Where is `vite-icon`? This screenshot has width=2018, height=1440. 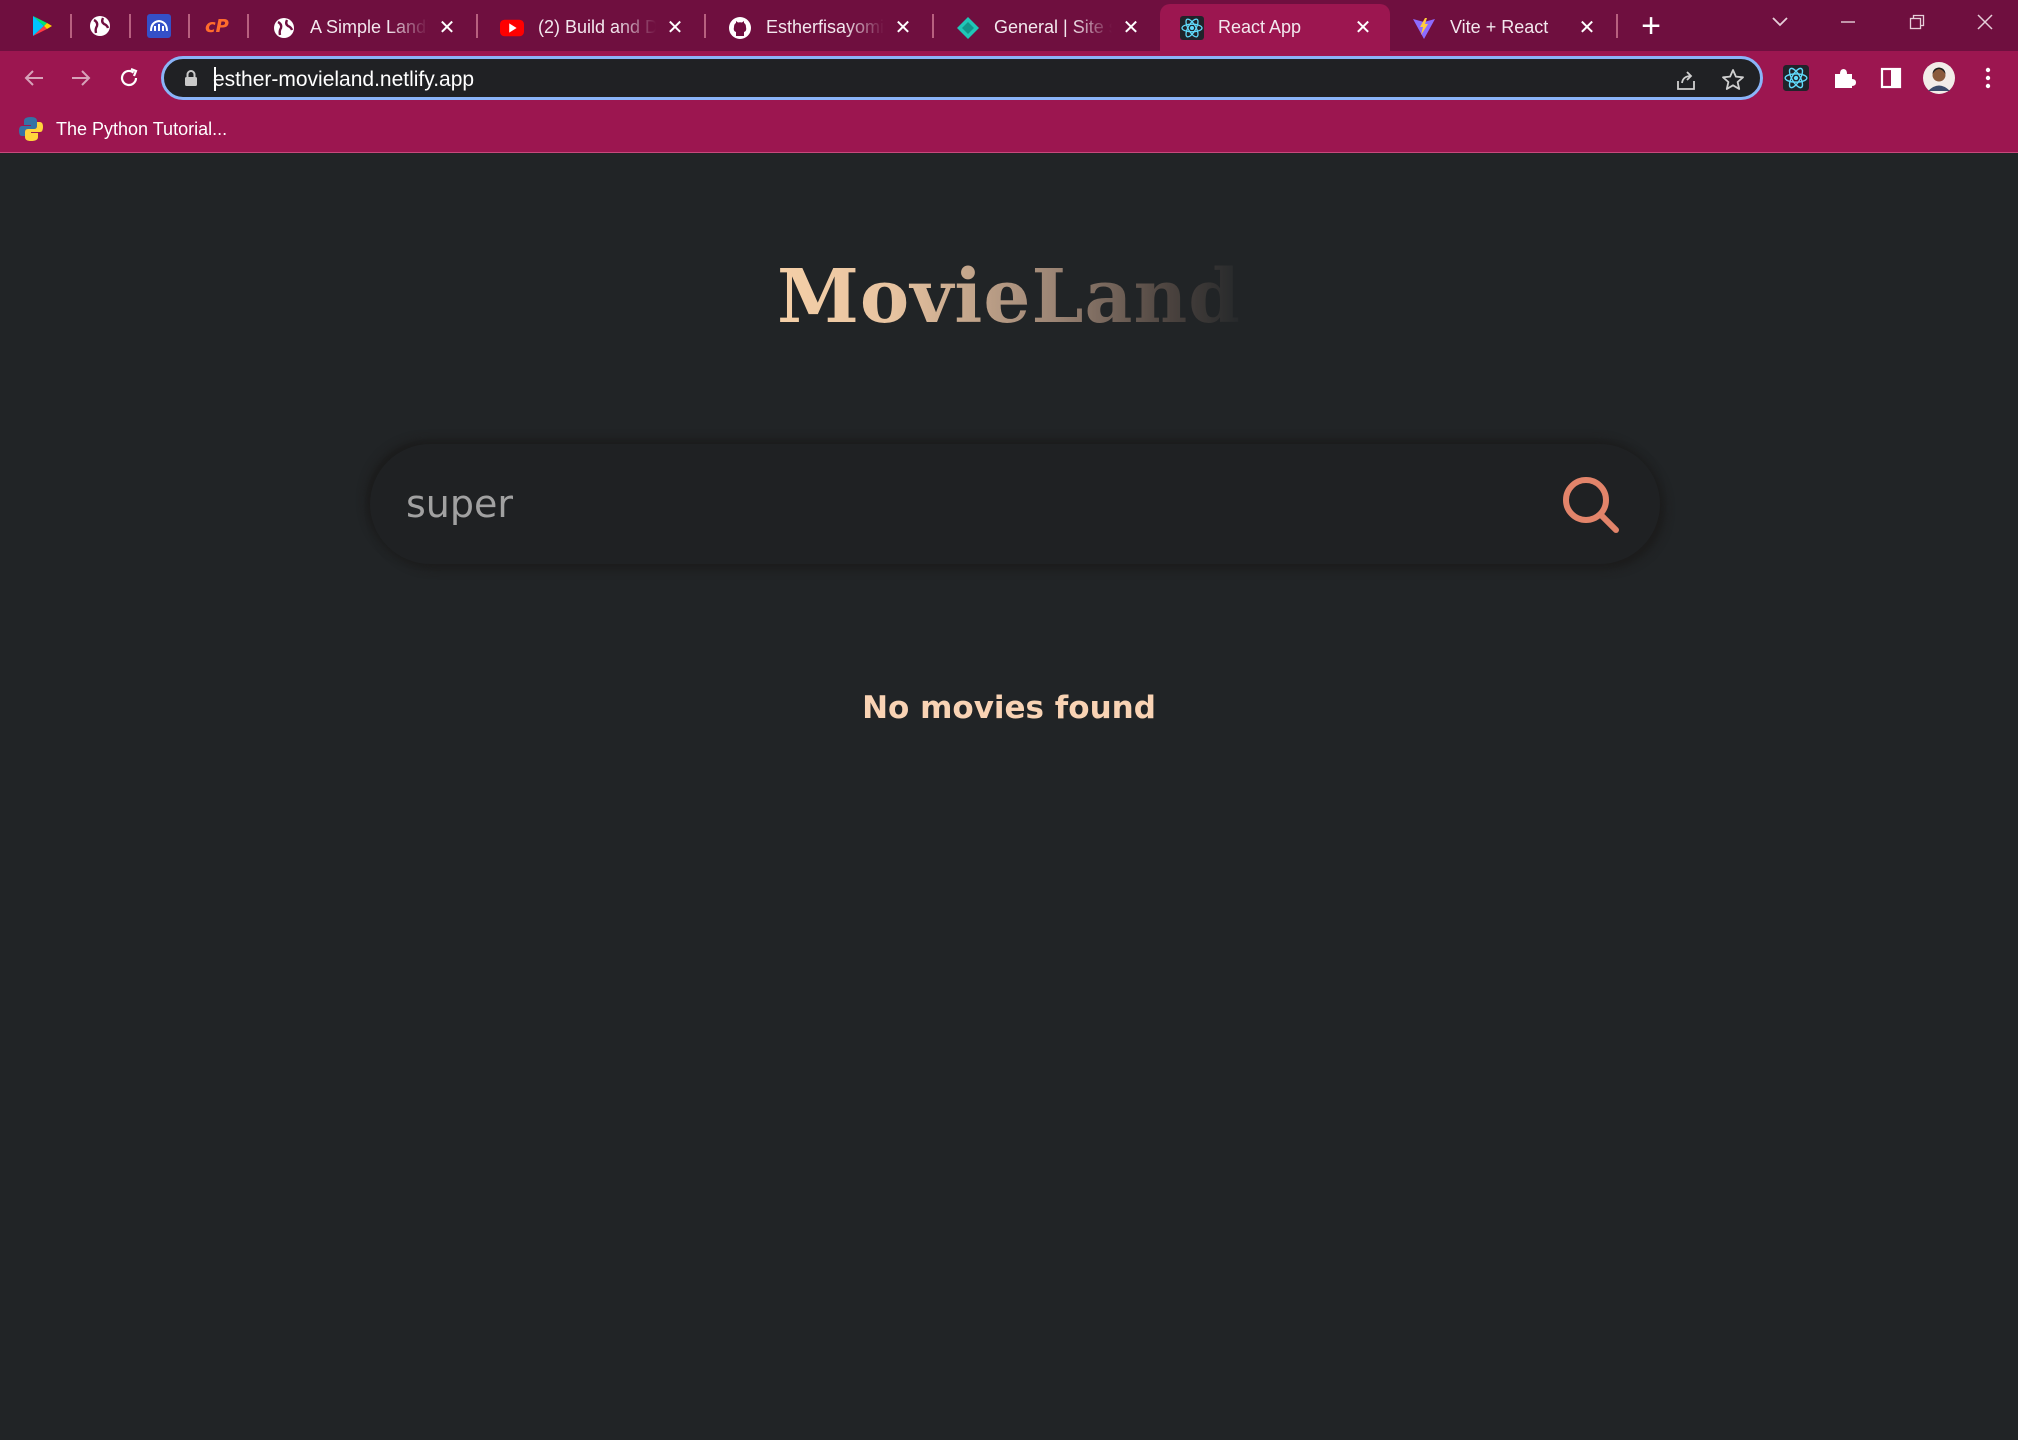
vite-icon is located at coordinates (1424, 28).